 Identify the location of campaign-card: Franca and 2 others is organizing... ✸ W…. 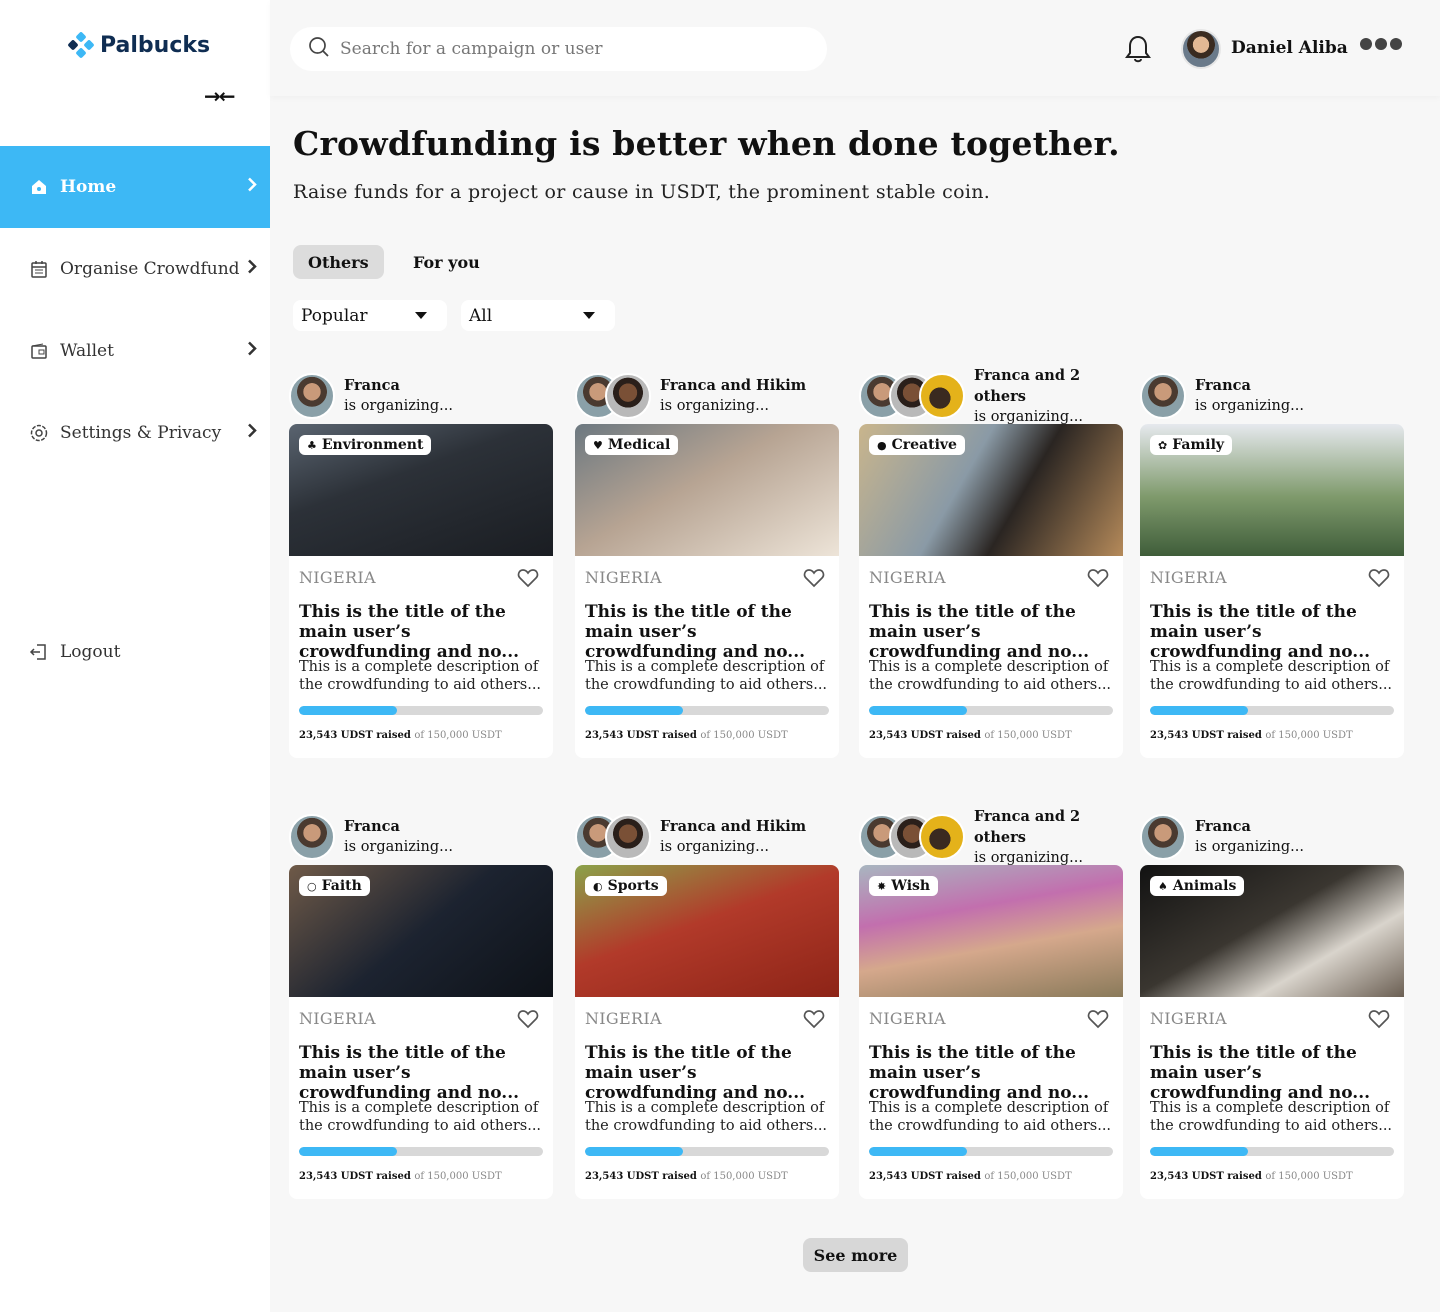
(991, 1003).